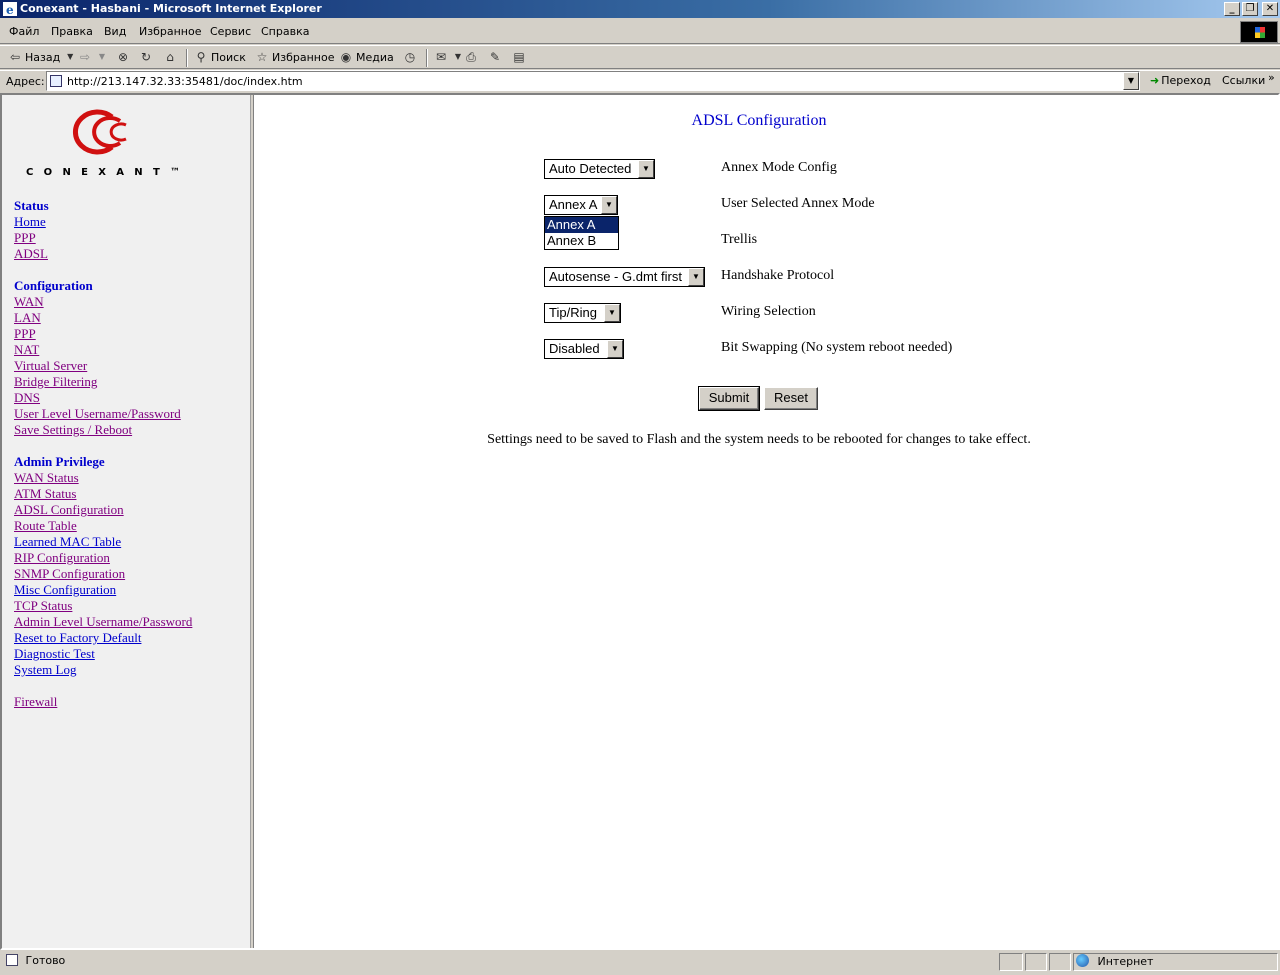  I want to click on annex-mode-config-label: Annex Mode Config, so click(779, 167).